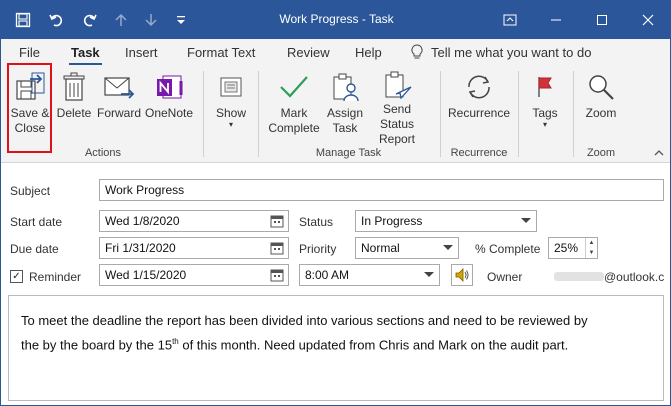 The height and width of the screenshot is (406, 671). I want to click on status-select: In Progress, so click(446, 221).